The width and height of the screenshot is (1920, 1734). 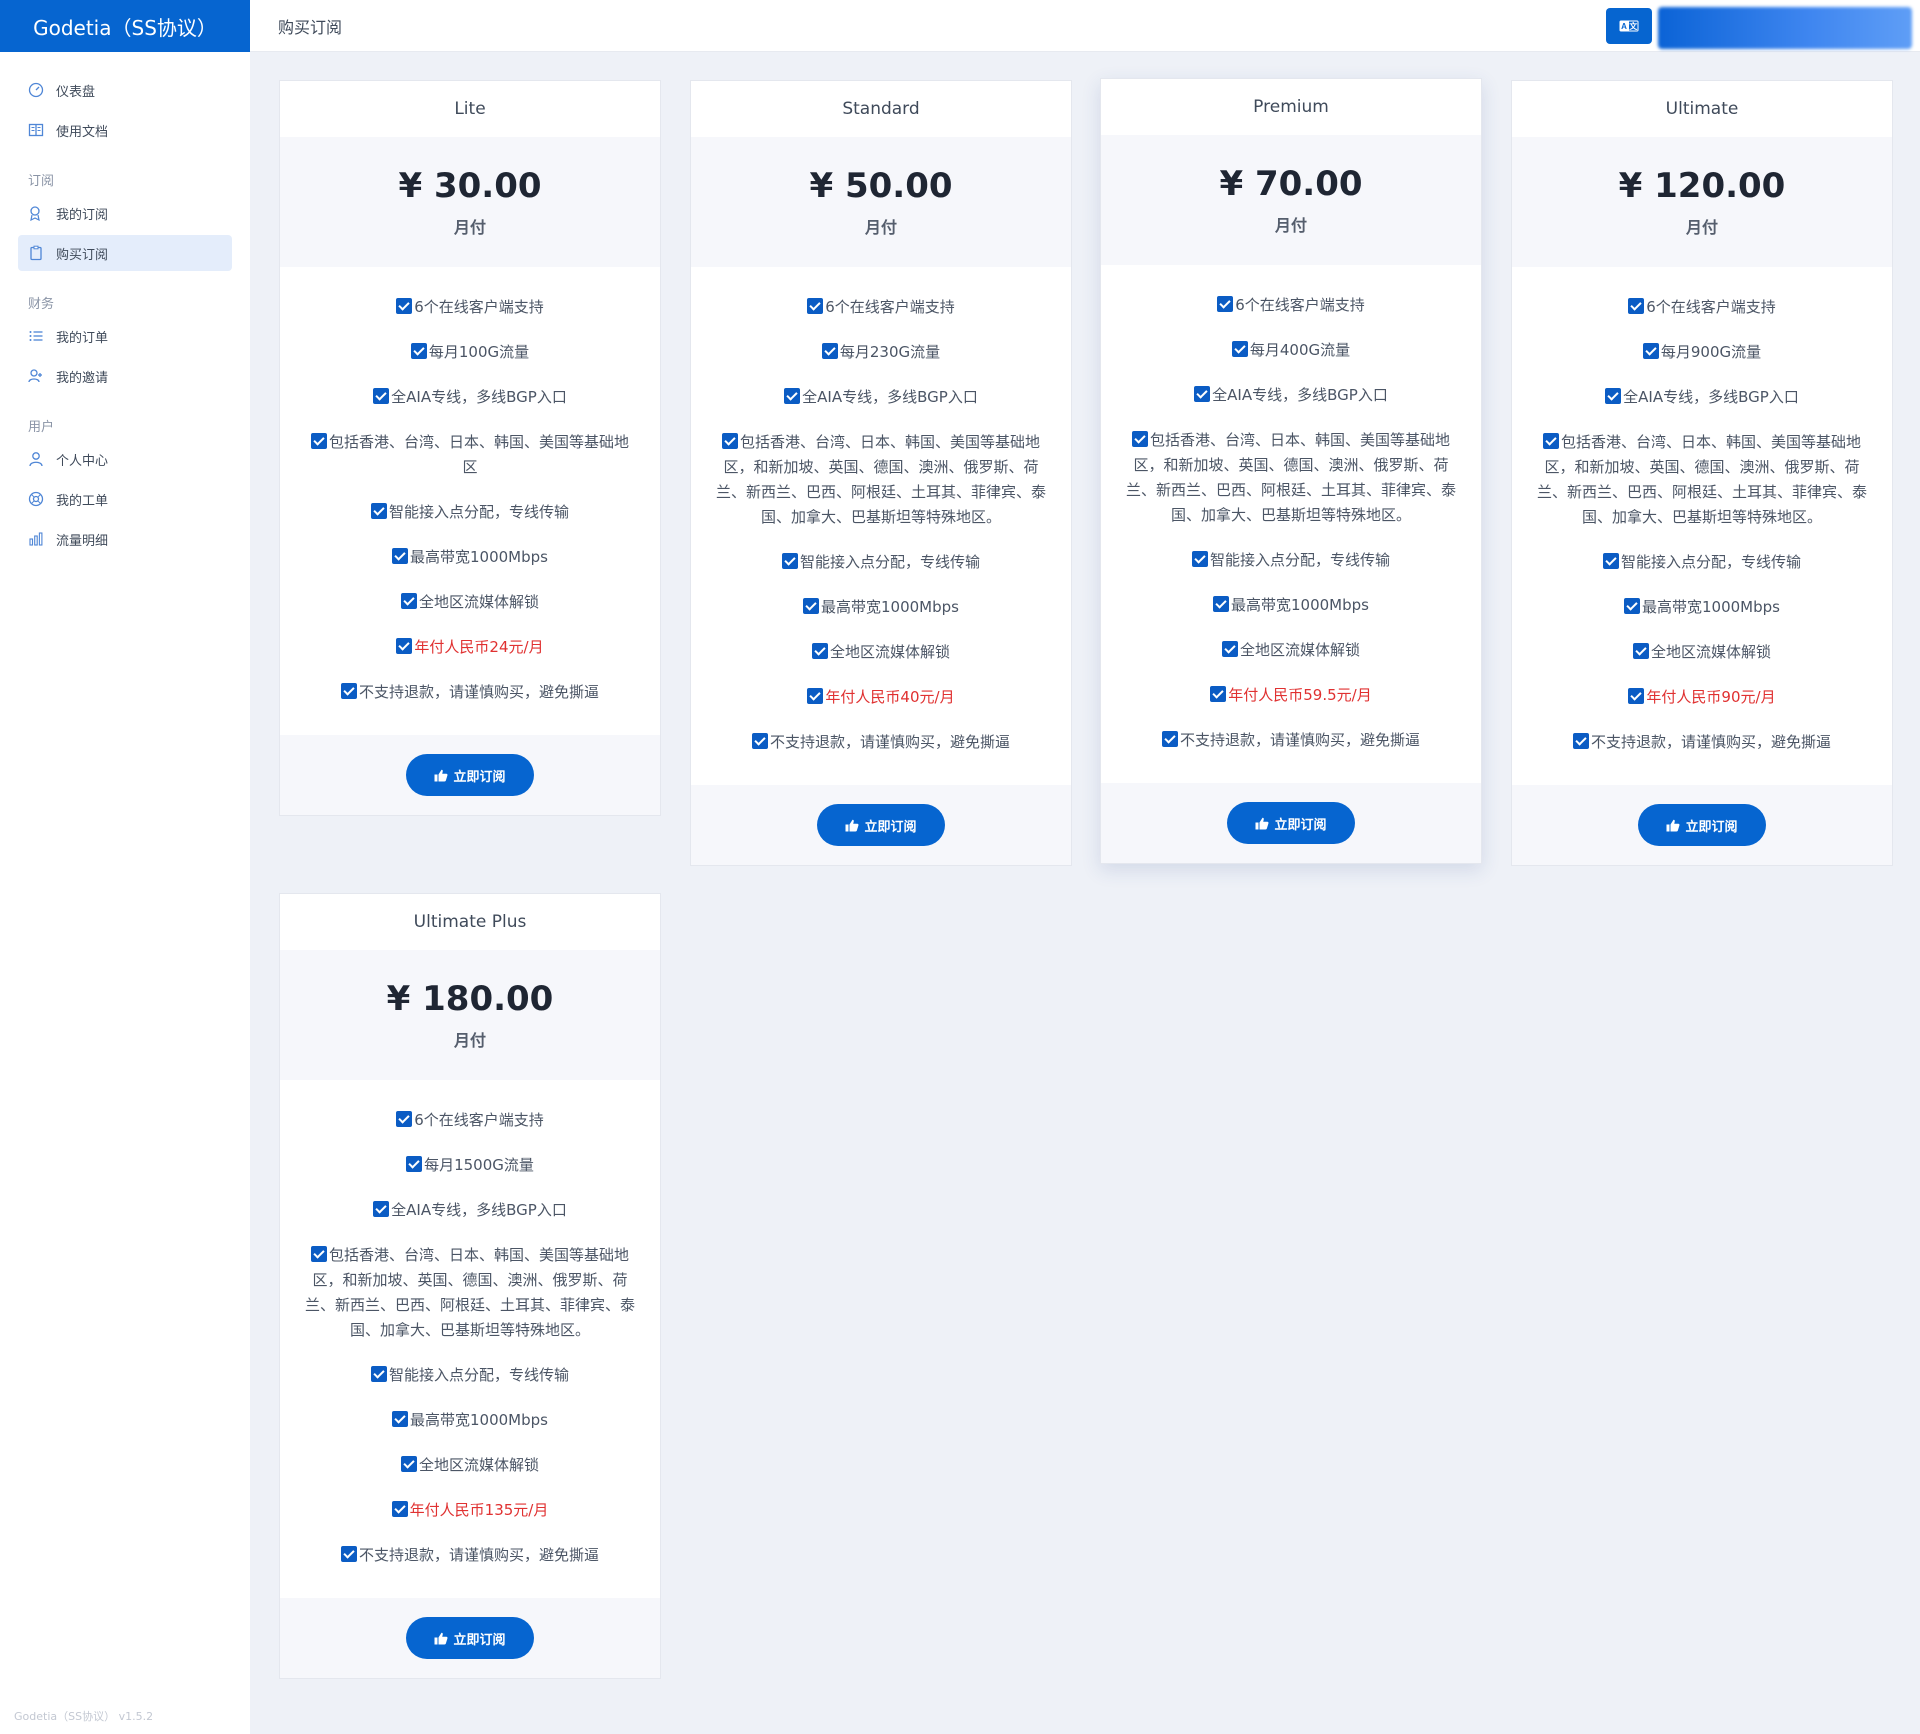 I want to click on sidebar-item-docs: 使用文档, so click(x=125, y=130).